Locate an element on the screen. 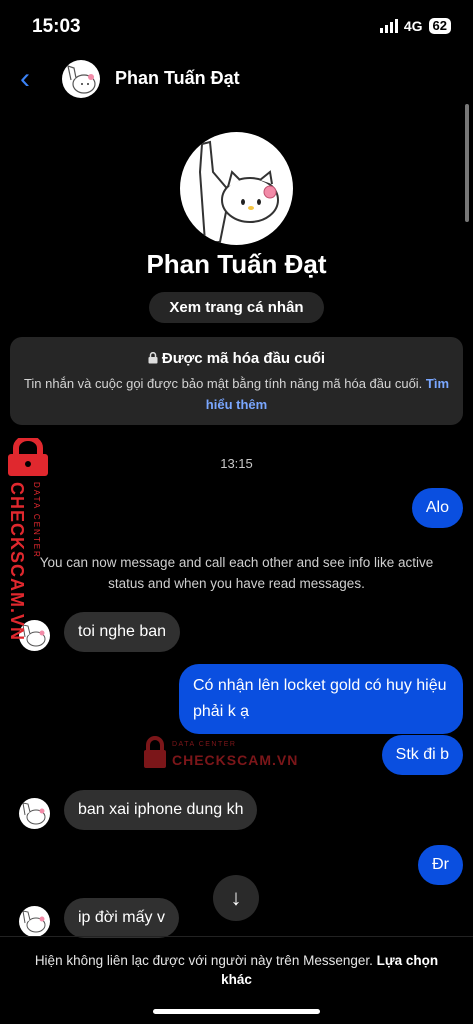 This screenshot has height=1024, width=473. scrollbar is located at coordinates (467, 163).